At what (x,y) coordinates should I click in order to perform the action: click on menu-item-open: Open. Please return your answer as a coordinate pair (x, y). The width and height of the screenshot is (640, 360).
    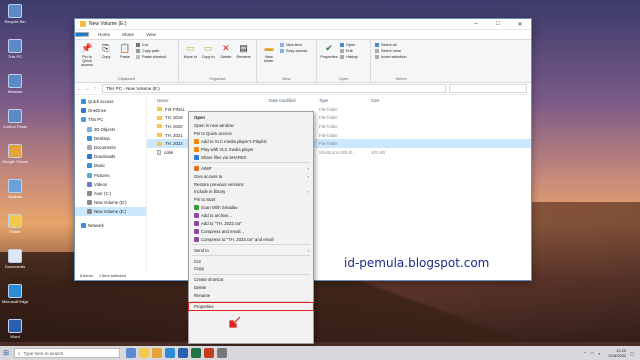
    Looking at the image, I should click on (251, 118).